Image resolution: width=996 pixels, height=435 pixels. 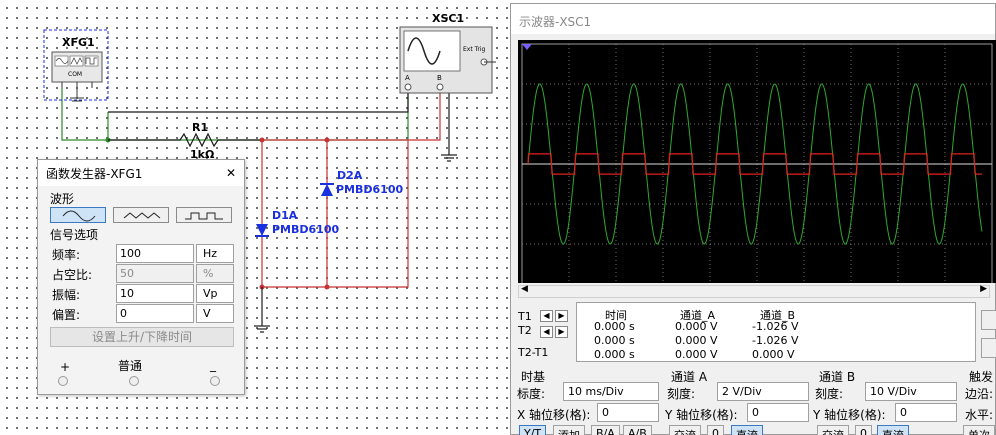 I want to click on d2a-name: D2A, so click(x=350, y=175).